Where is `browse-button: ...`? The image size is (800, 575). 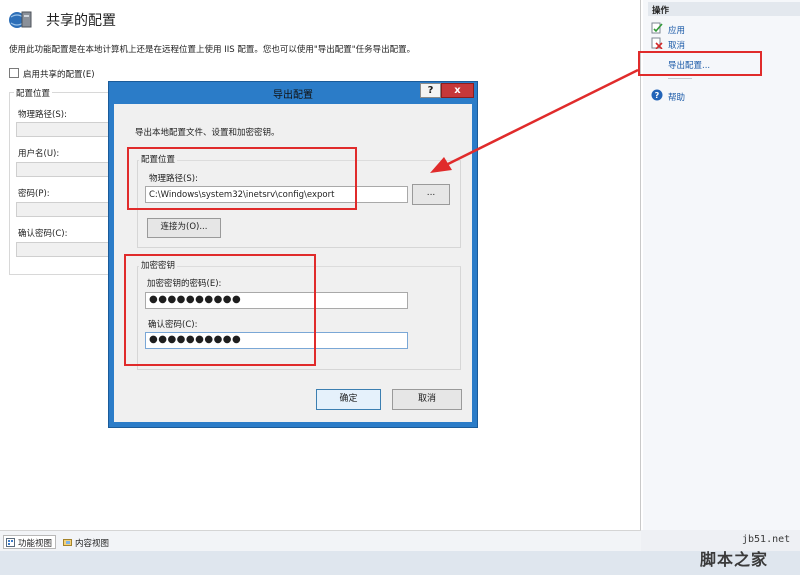 browse-button: ... is located at coordinates (431, 194).